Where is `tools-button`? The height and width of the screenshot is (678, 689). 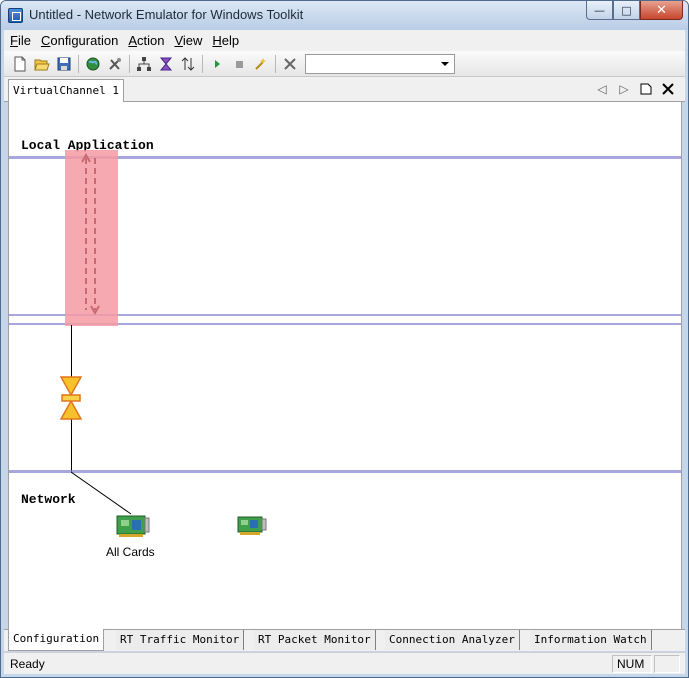
tools-button is located at coordinates (115, 64).